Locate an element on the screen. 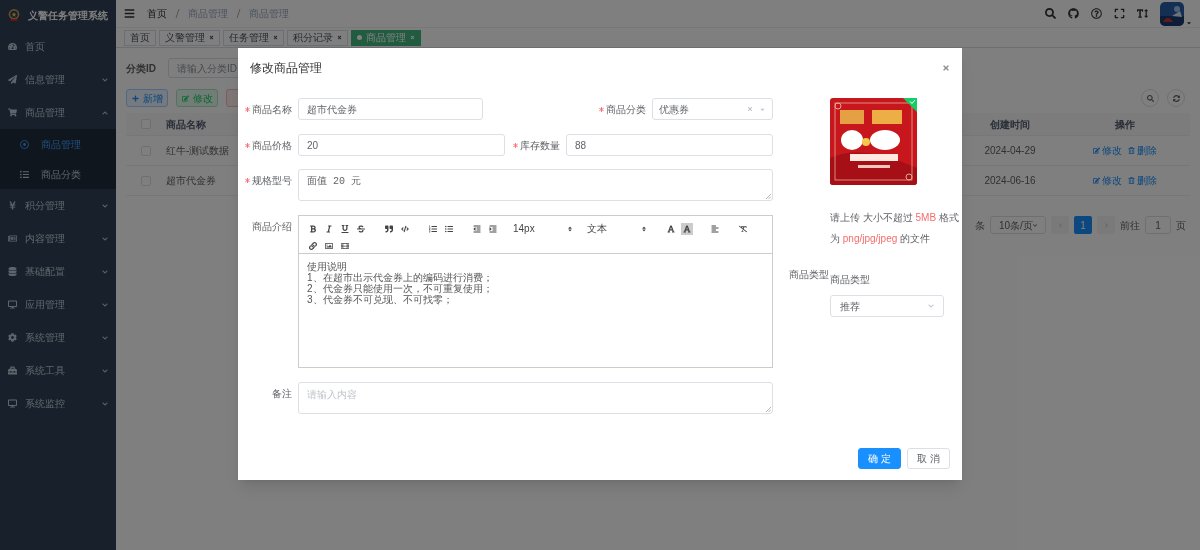 The height and width of the screenshot is (550, 1200). table-cell: 红牛-测试数据 is located at coordinates (198, 150).